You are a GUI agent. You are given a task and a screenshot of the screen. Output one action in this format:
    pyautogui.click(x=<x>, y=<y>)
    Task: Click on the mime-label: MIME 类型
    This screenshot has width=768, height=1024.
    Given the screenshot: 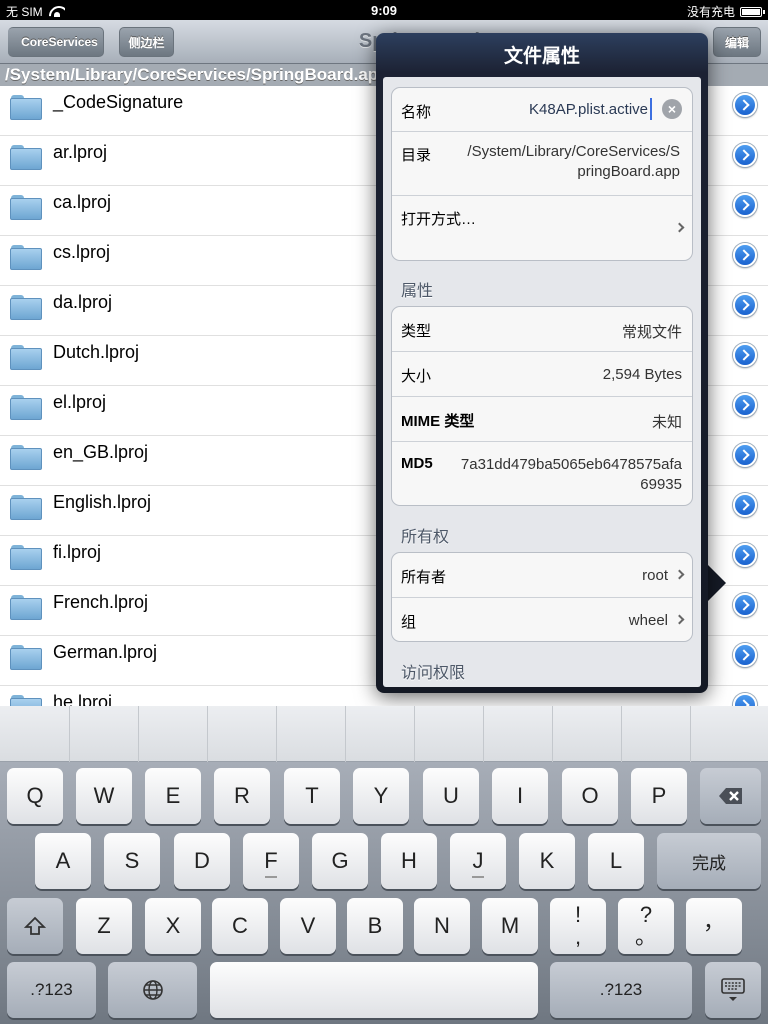 What is the action you would take?
    pyautogui.click(x=438, y=421)
    